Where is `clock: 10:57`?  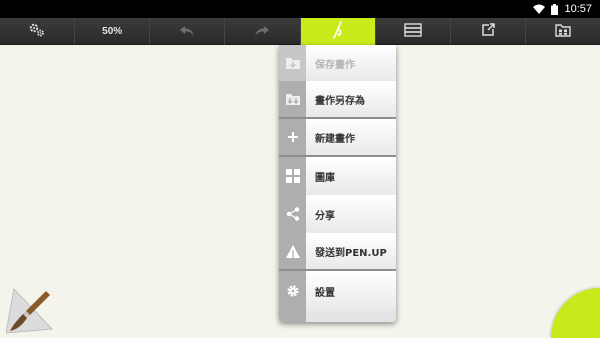
clock: 10:57 is located at coordinates (578, 9).